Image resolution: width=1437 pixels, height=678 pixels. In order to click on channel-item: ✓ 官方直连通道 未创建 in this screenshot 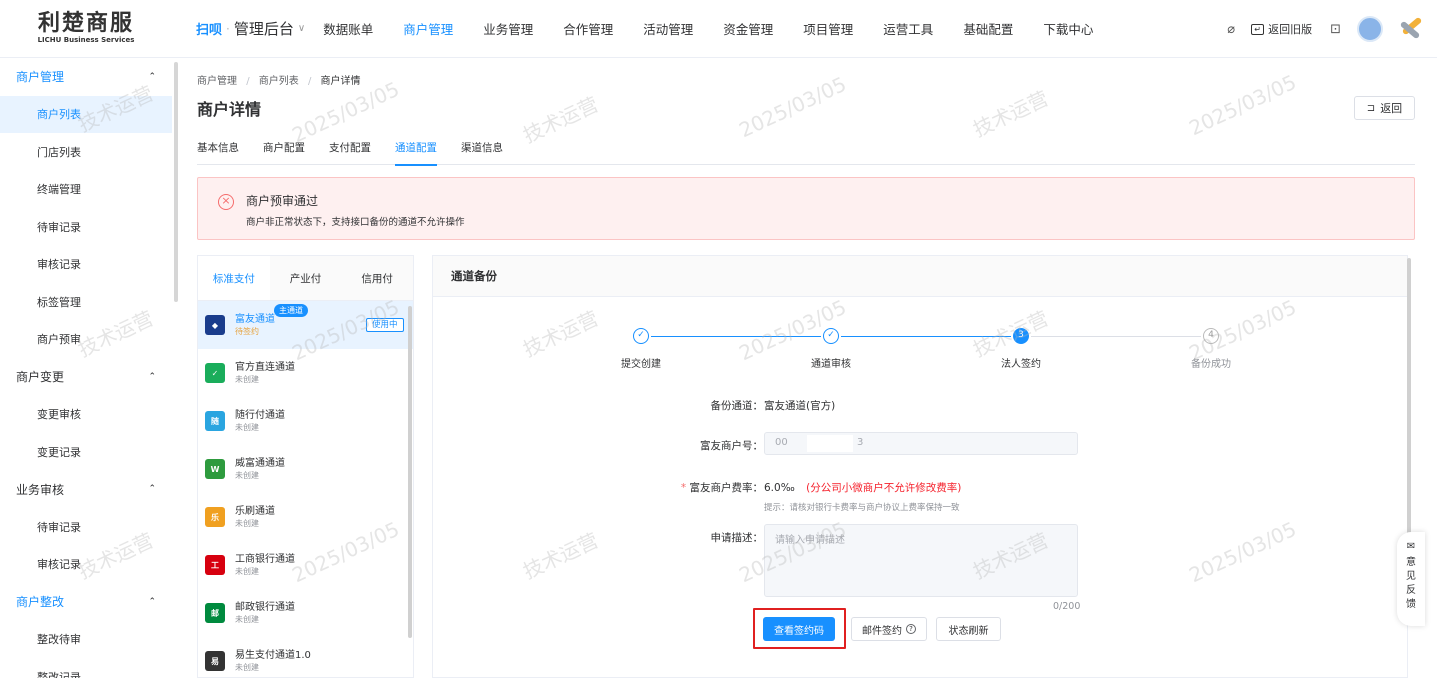, I will do `click(305, 373)`.